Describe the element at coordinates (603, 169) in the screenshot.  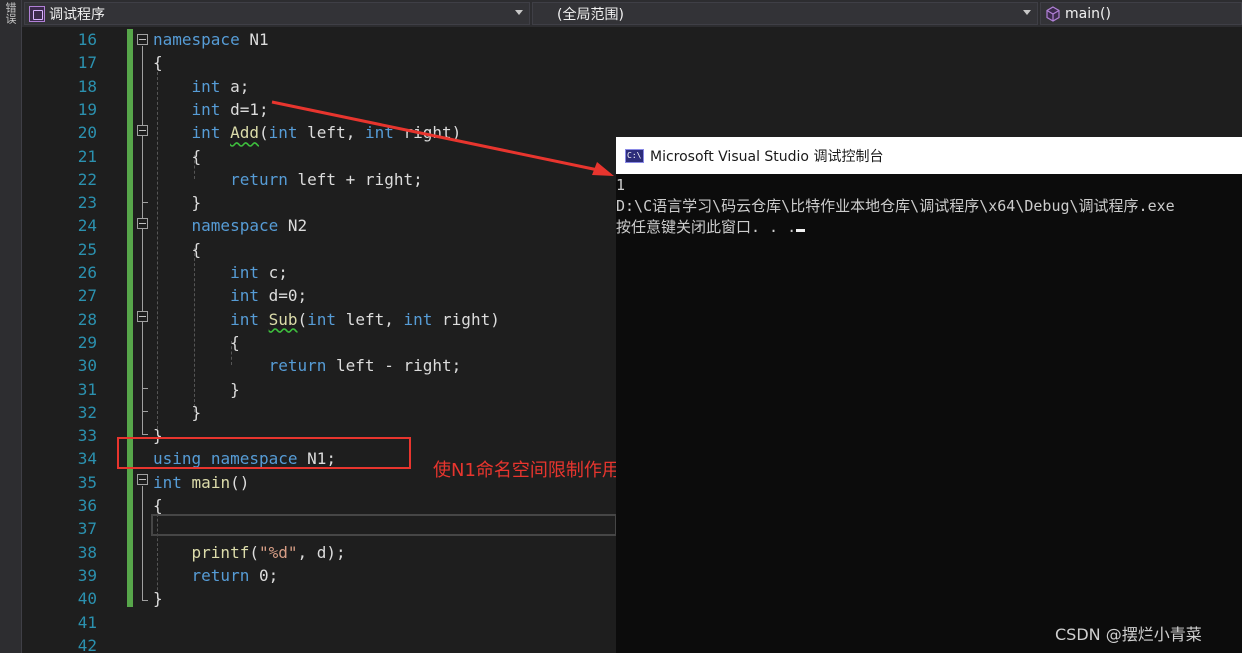
I see `arrow-head` at that location.